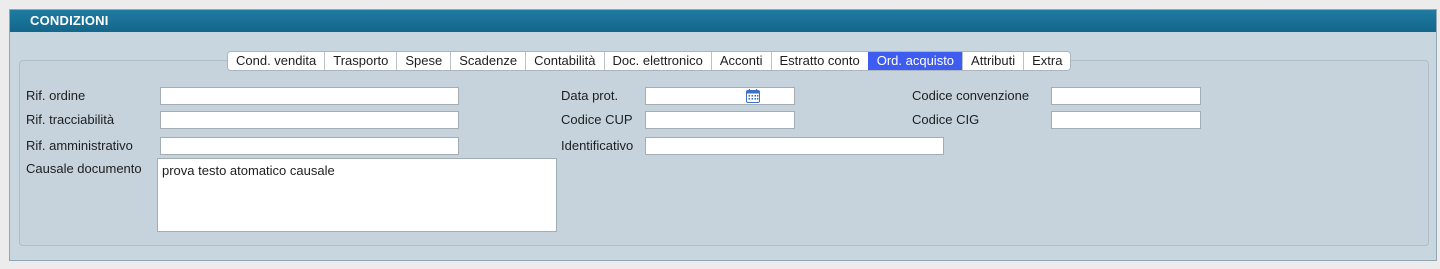 The width and height of the screenshot is (1440, 269). What do you see at coordinates (84, 168) in the screenshot?
I see `causale-documento-label: Causale documento` at bounding box center [84, 168].